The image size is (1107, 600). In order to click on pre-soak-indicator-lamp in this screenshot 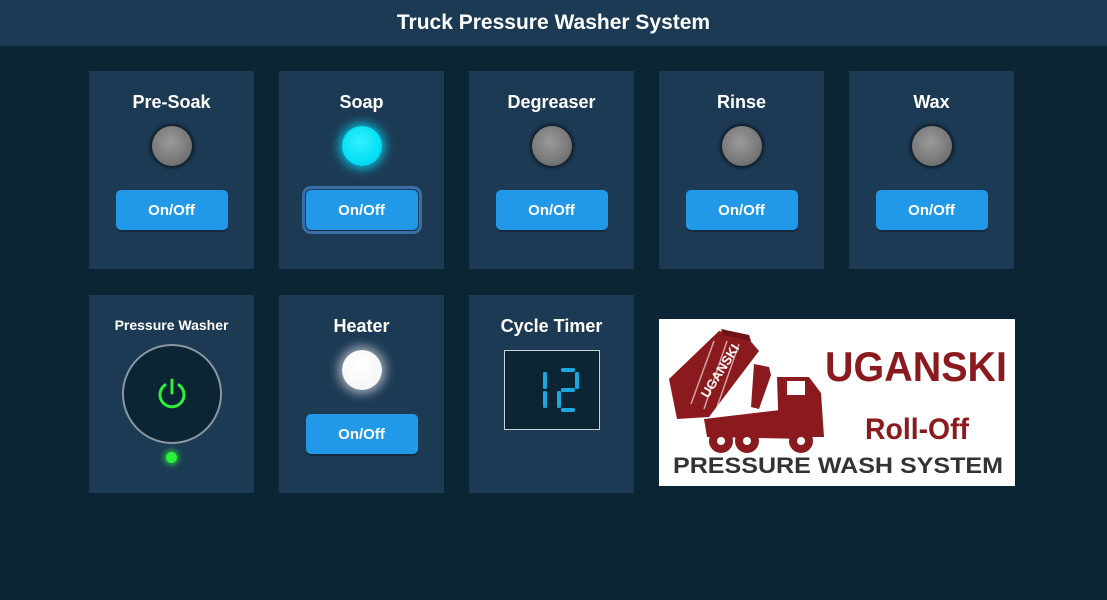, I will do `click(171, 146)`.